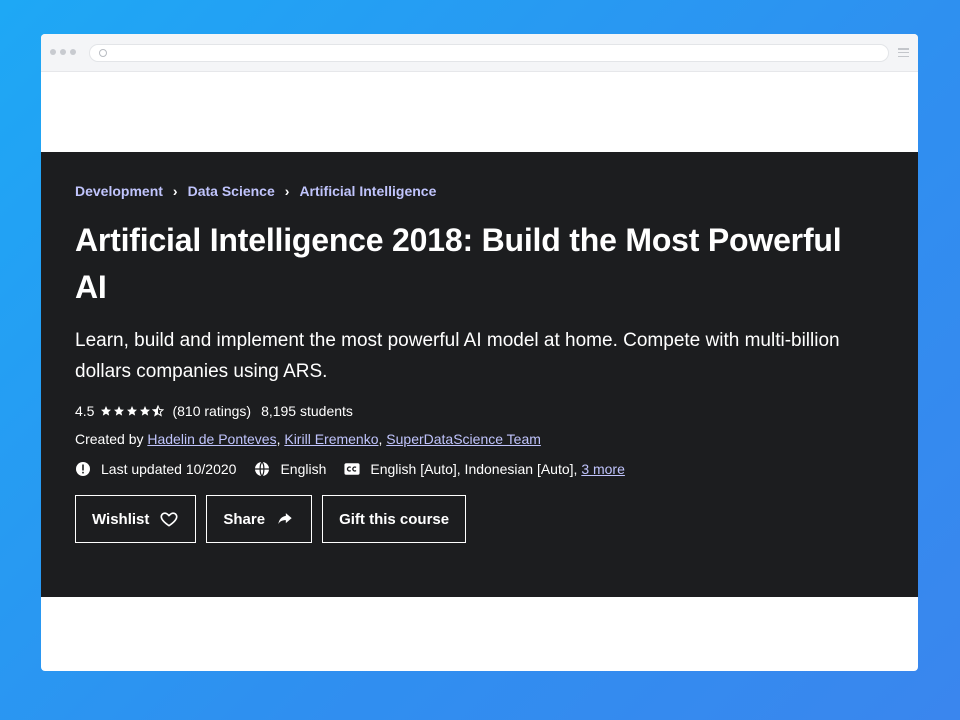  What do you see at coordinates (169, 469) in the screenshot?
I see `last-updated-text: Last updated 10/2020` at bounding box center [169, 469].